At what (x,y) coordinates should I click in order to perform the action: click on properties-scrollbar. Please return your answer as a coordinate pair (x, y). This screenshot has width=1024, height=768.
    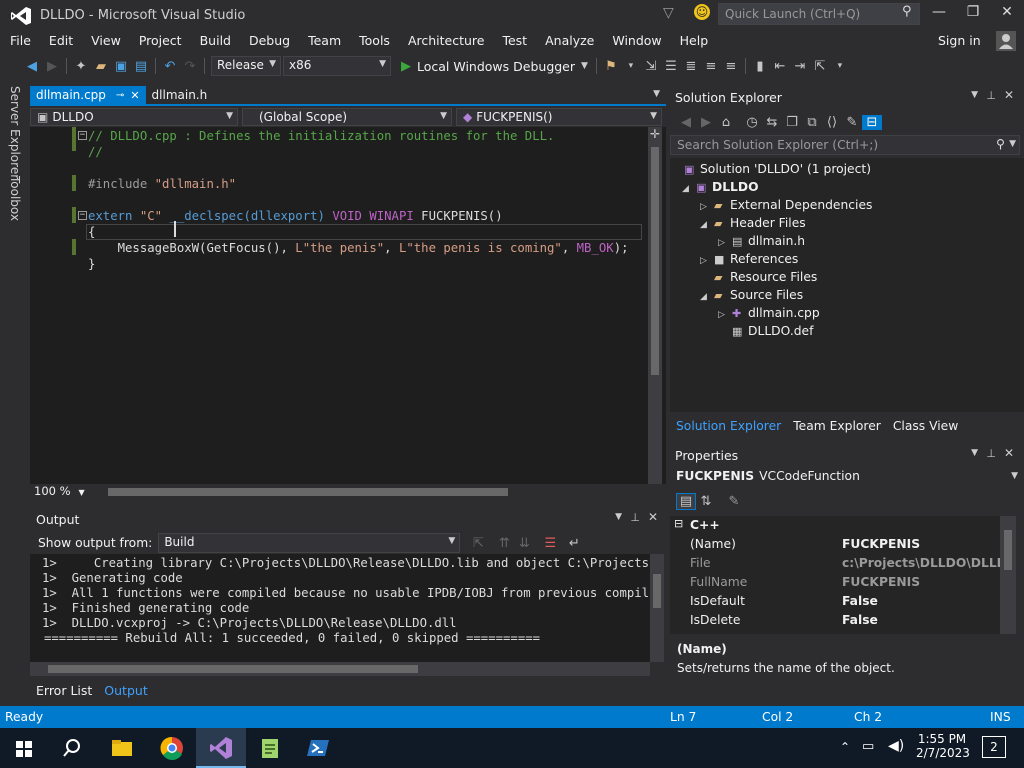
    Looking at the image, I should click on (1008, 575).